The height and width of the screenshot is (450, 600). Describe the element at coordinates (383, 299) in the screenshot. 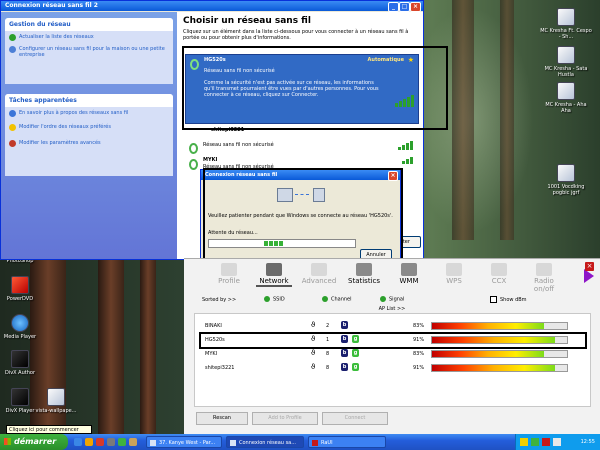

I see `radio-dot-icon` at that location.